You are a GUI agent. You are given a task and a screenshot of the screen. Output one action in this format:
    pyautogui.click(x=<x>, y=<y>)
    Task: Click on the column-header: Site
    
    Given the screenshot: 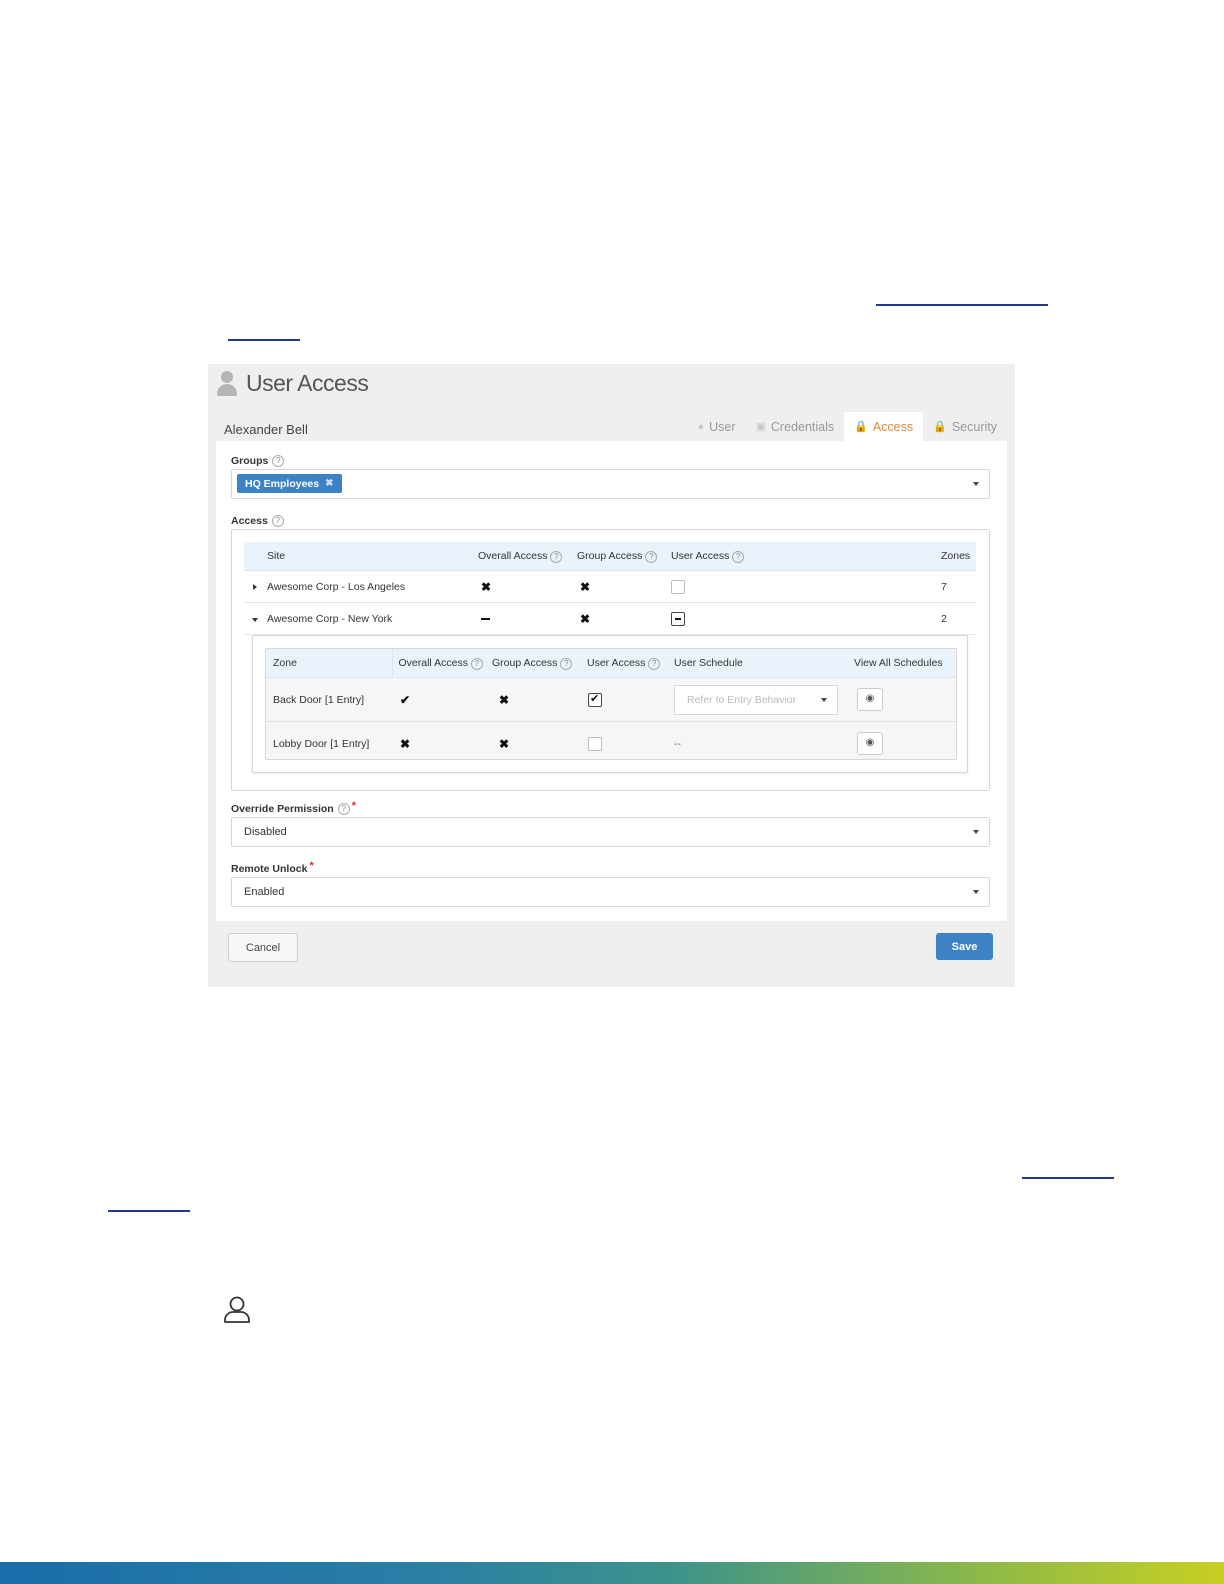 What is the action you would take?
    pyautogui.click(x=371, y=556)
    